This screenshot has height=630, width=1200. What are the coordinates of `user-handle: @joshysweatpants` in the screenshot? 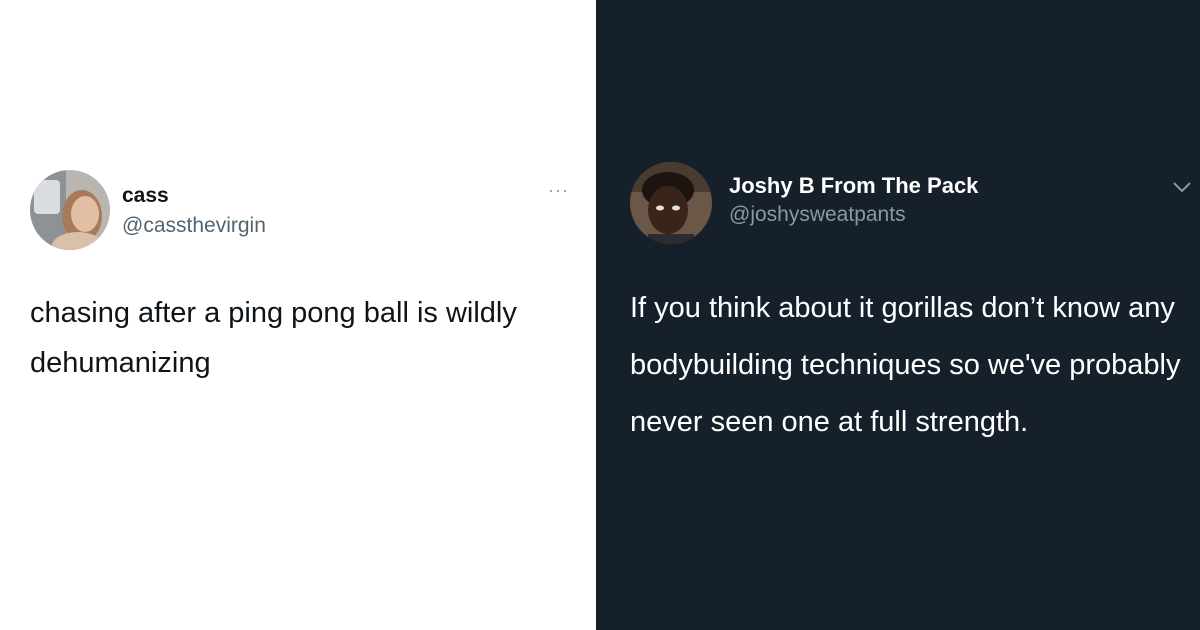 It's located at (817, 215).